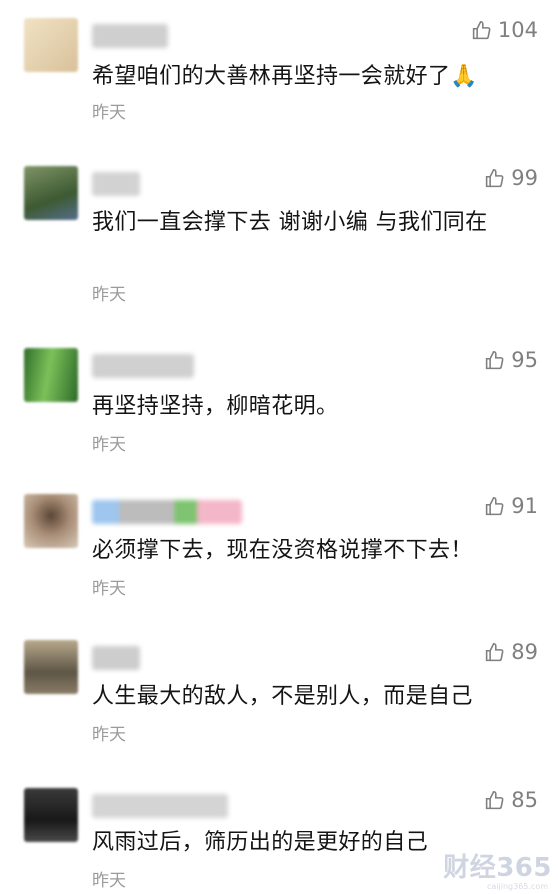 This screenshot has width=558, height=894. I want to click on like-button: 89, so click(511, 652).